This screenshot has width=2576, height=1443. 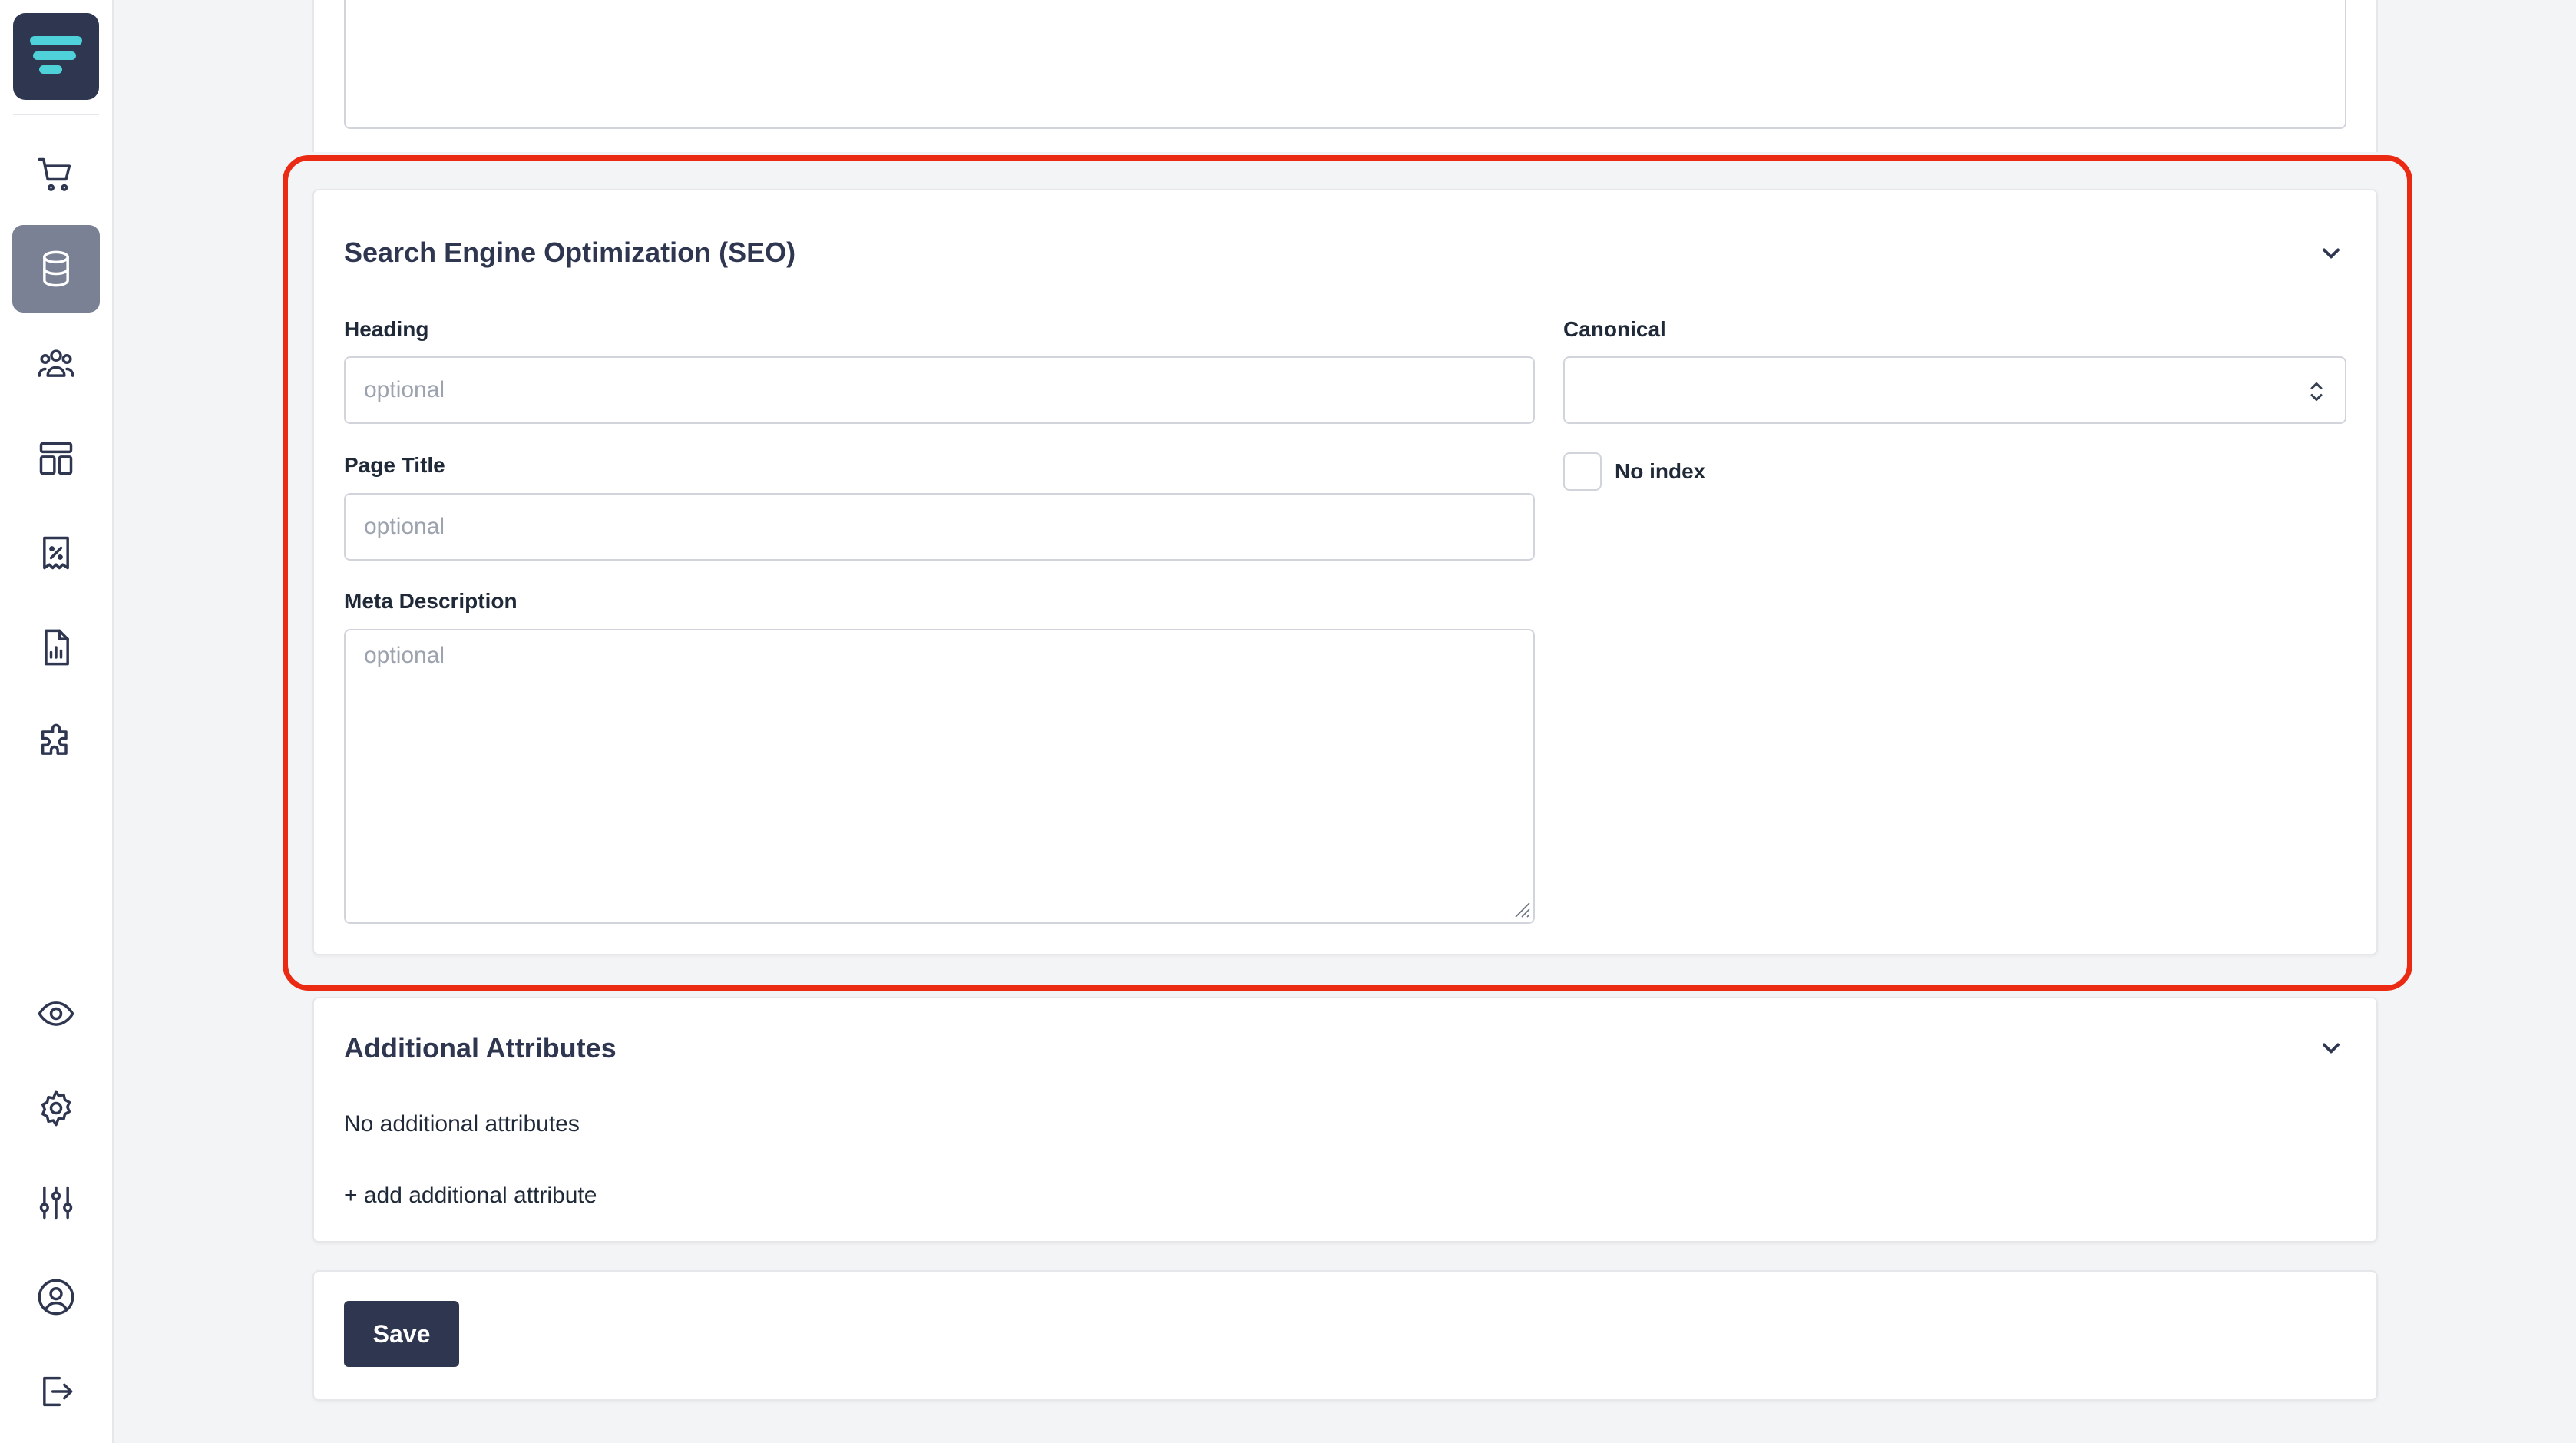 I want to click on sidebar-item-logout, so click(x=56, y=1392).